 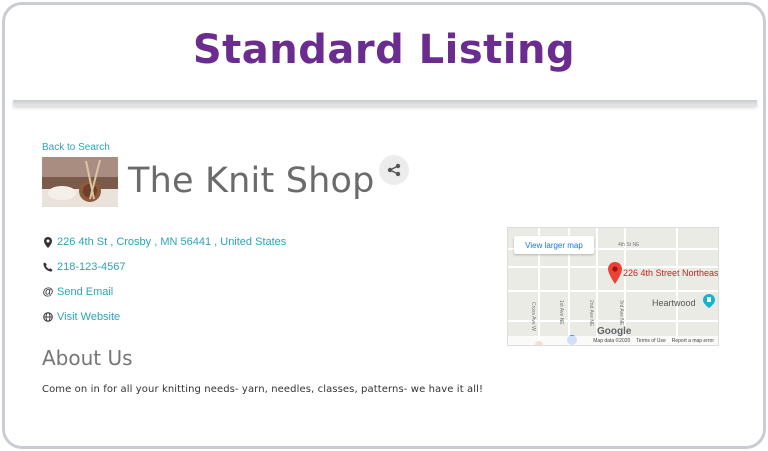 I want to click on at-icon: @, so click(x=48, y=292).